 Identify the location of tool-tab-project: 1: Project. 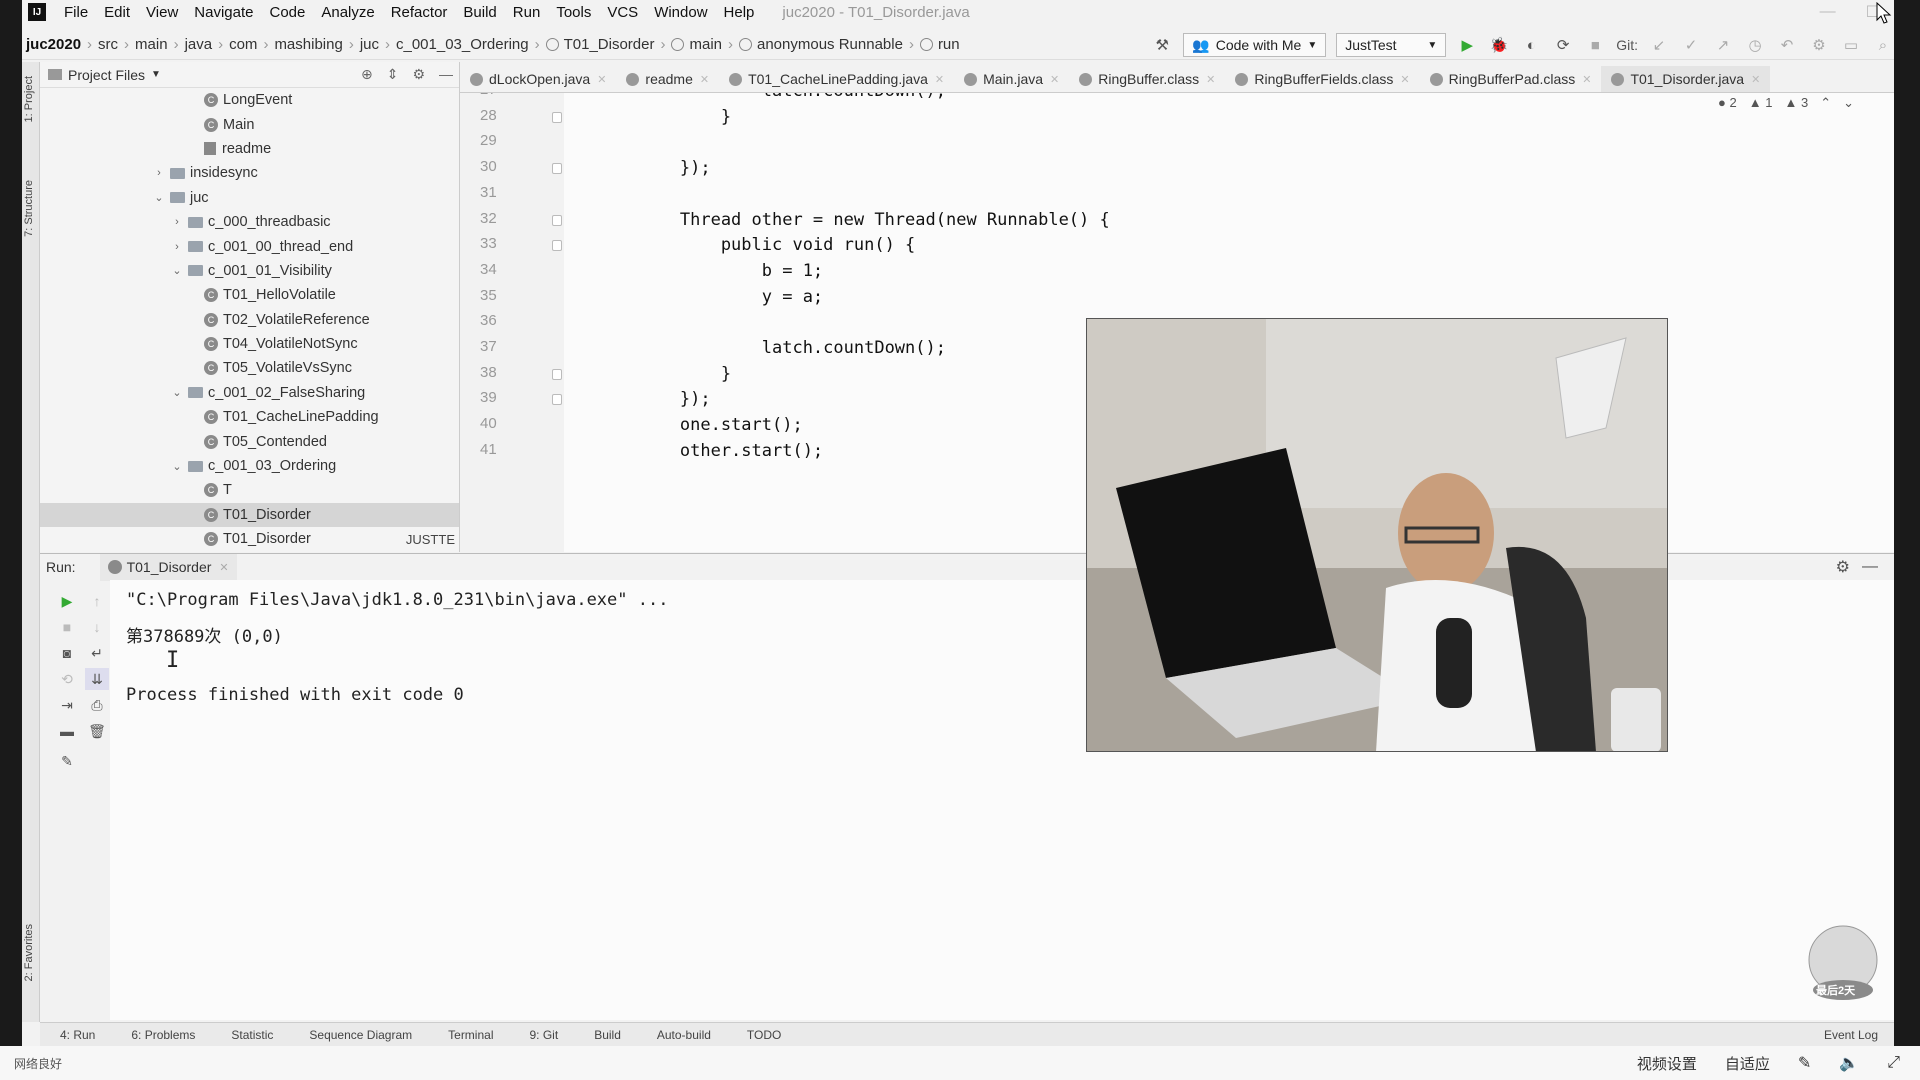
(29, 99).